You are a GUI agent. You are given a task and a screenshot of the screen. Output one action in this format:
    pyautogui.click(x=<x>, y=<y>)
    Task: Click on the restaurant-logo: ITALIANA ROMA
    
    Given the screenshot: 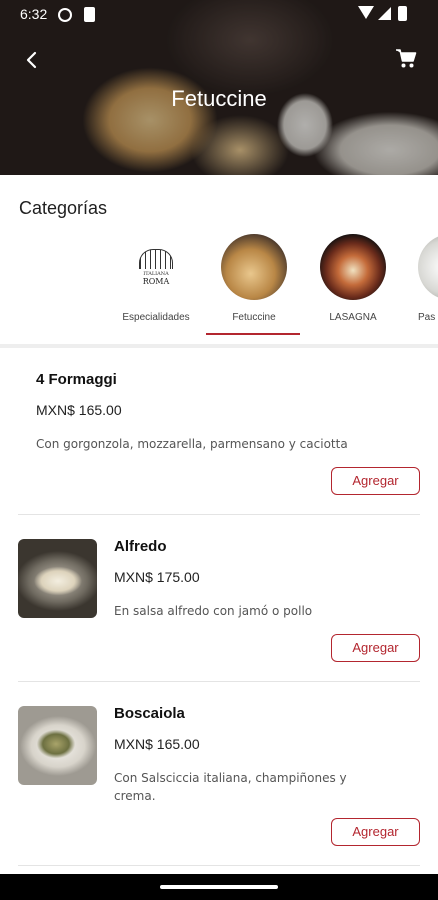 What is the action you would take?
    pyautogui.click(x=156, y=267)
    